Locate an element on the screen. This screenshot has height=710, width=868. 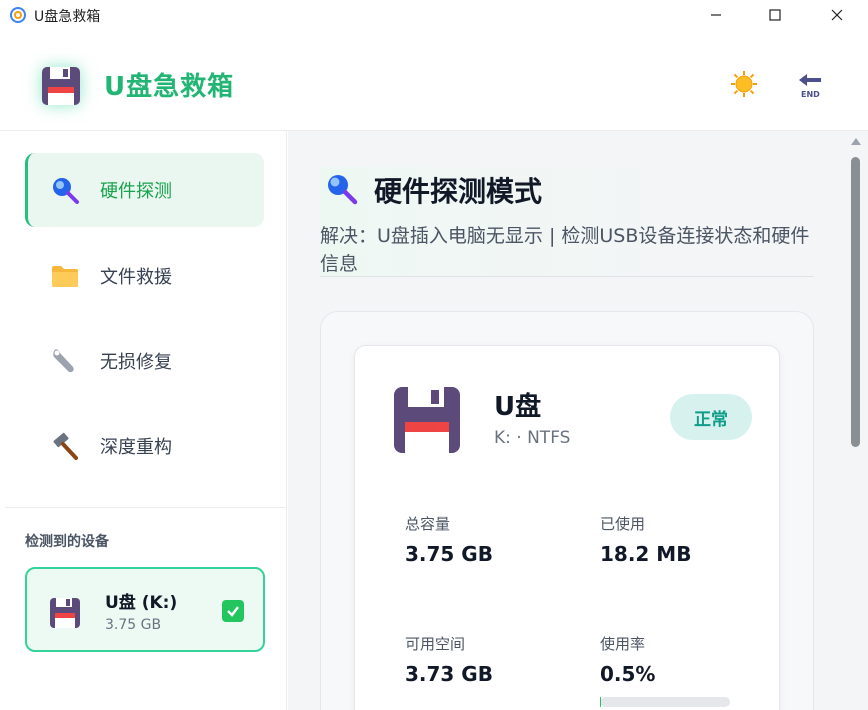
stat-usage-rate: 使用率 0.5% is located at coordinates (627, 659).